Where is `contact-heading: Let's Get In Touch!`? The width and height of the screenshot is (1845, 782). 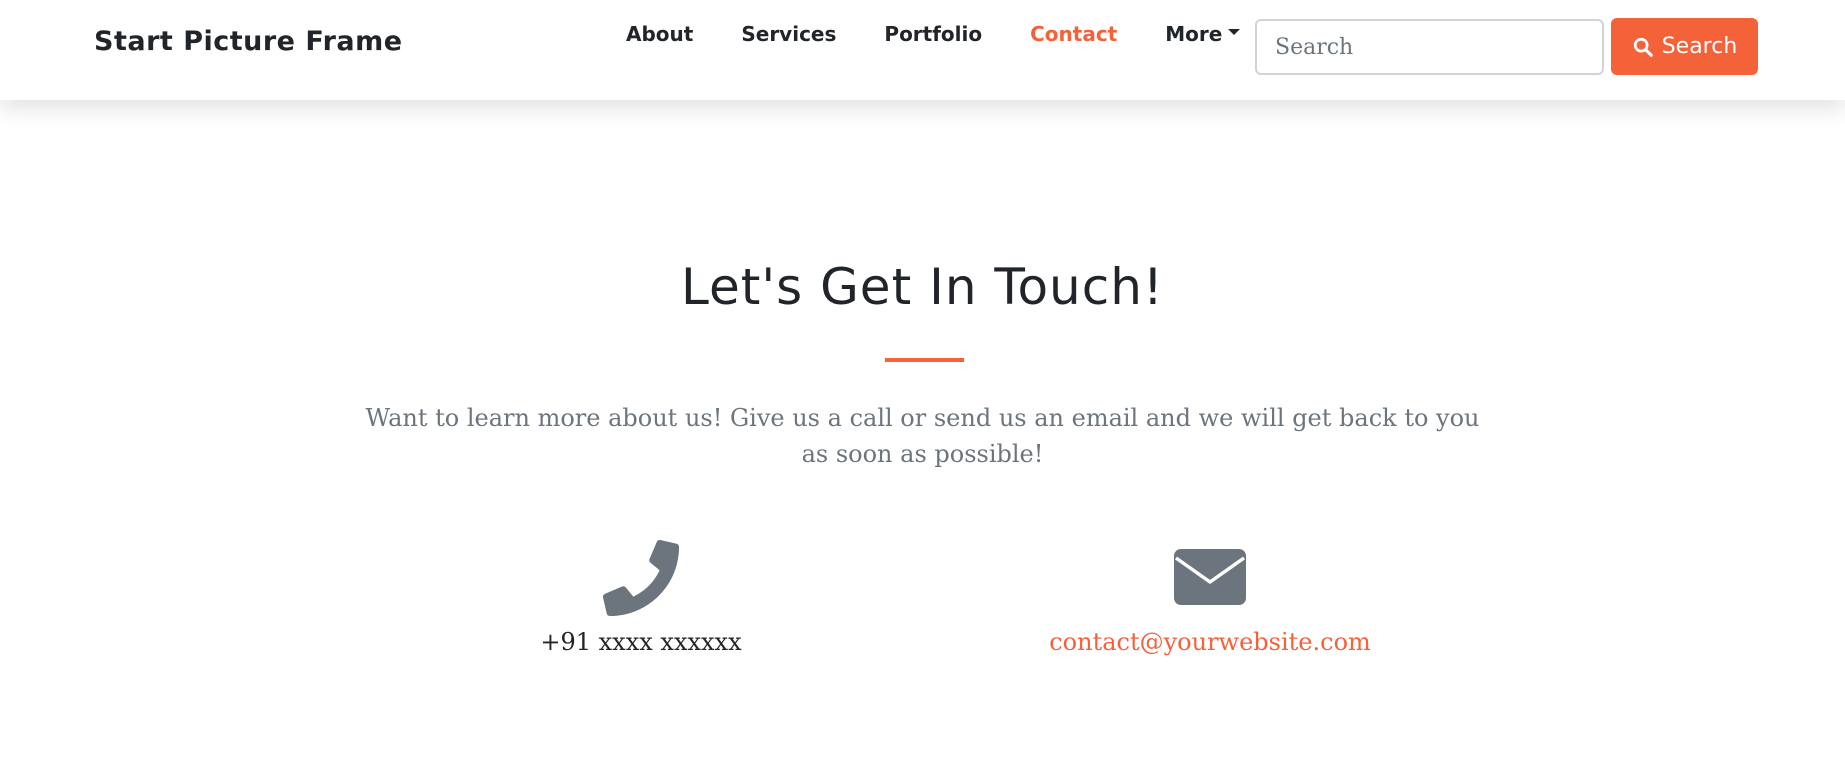 contact-heading: Let's Get In Touch! is located at coordinates (922, 287).